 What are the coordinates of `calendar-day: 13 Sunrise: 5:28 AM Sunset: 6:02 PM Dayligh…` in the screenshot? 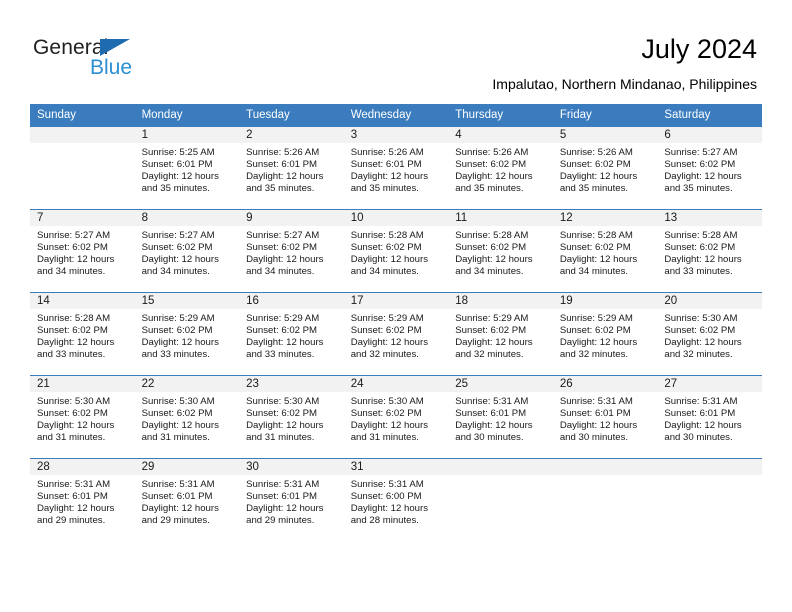 It's located at (709, 251).